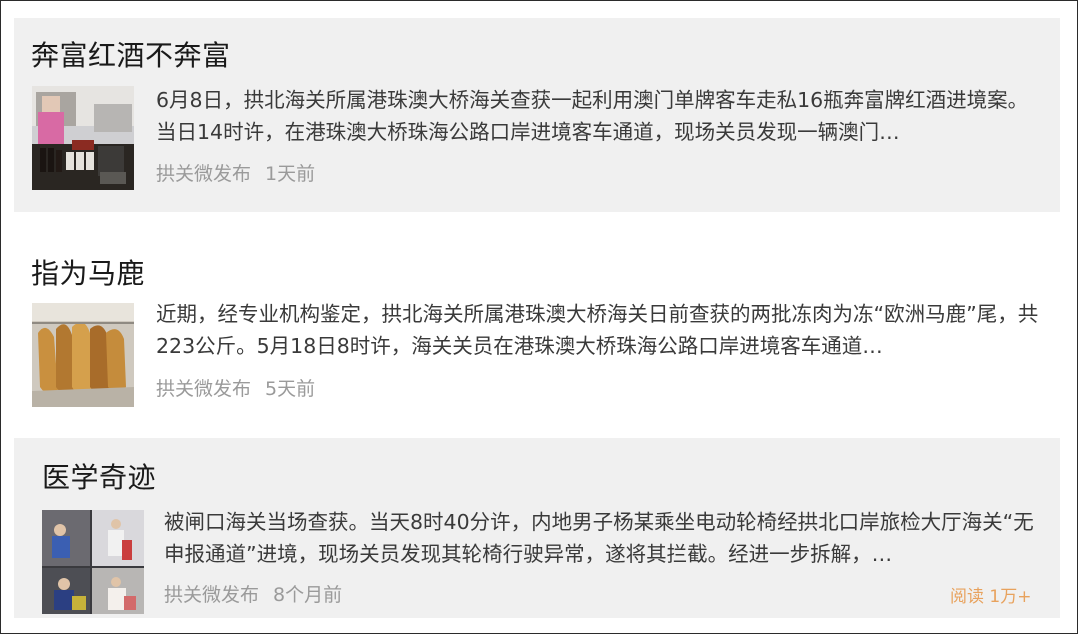  Describe the element at coordinates (99, 476) in the screenshot. I see `news-title: 医学奇迹` at that location.